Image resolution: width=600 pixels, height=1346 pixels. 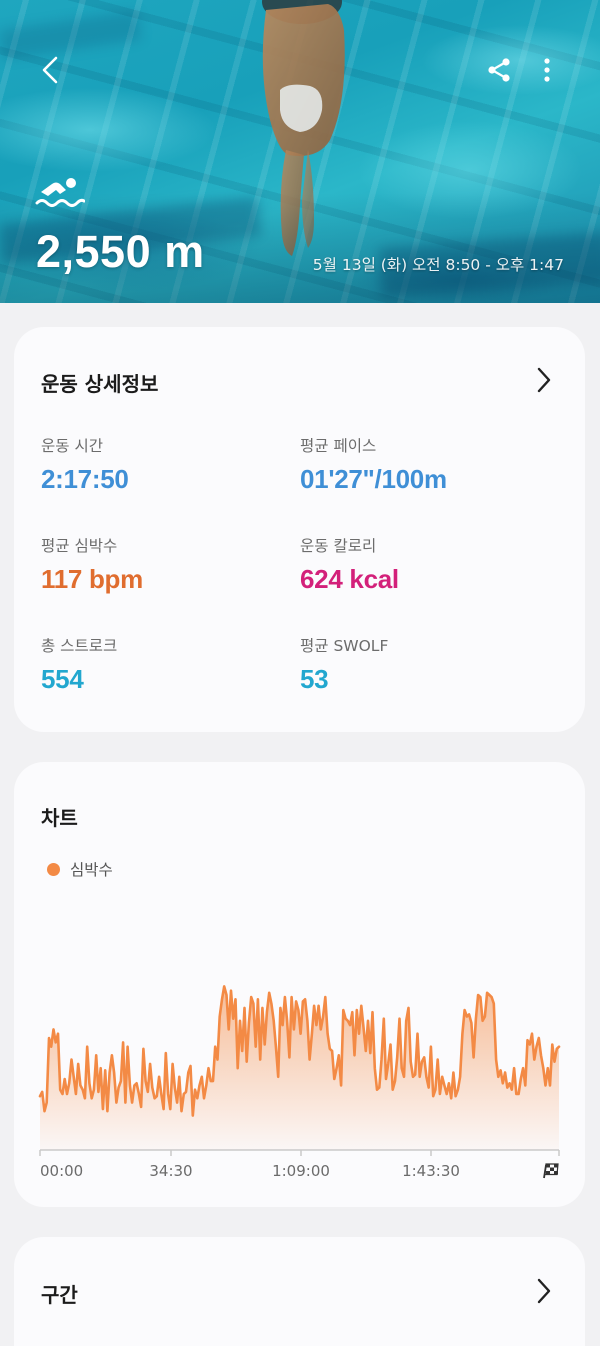 I want to click on laps-chevron-button, so click(x=544, y=1291).